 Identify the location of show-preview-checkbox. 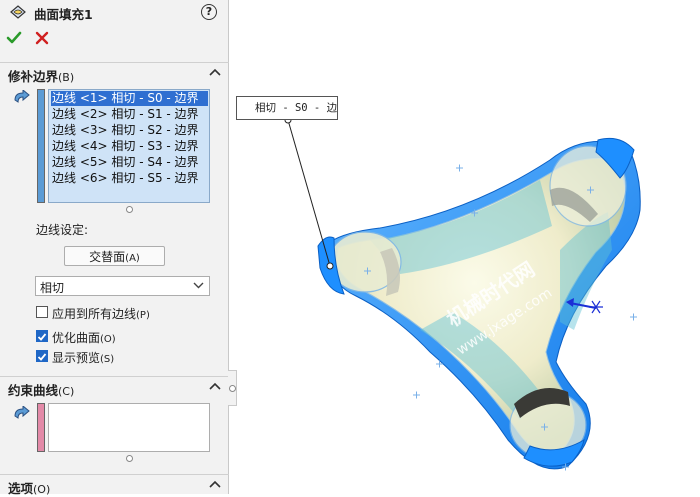
(42, 356).